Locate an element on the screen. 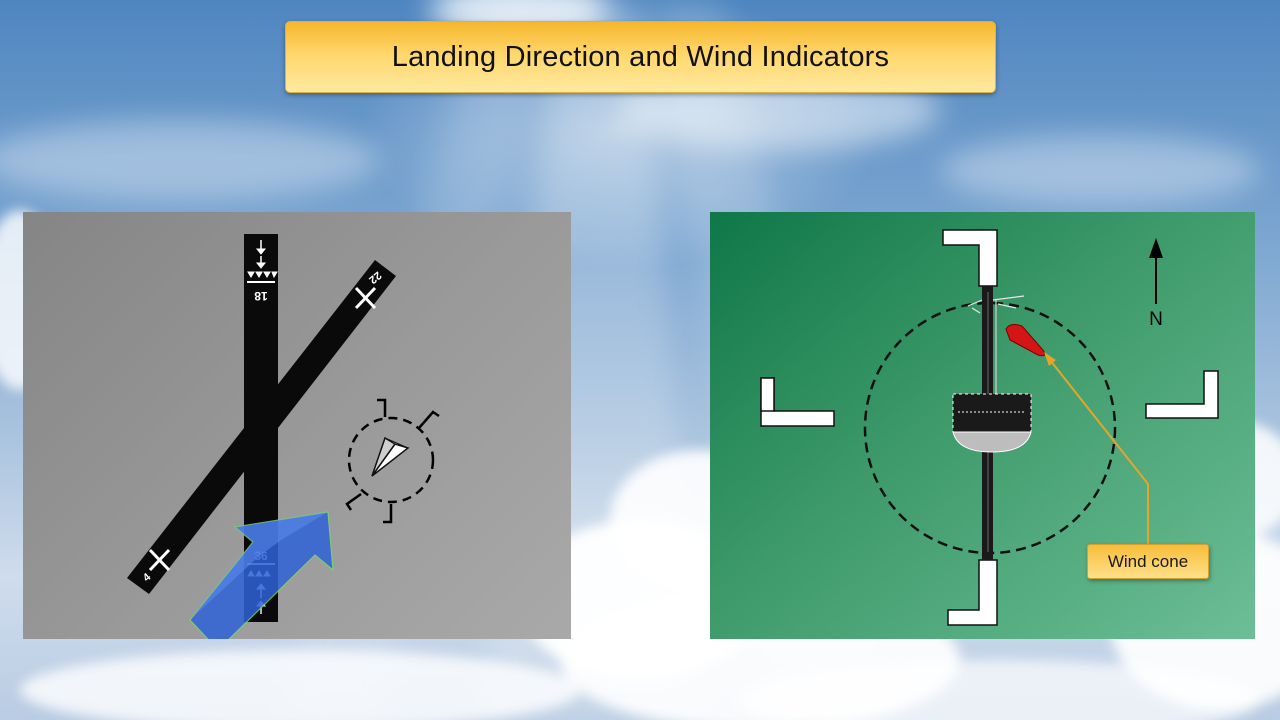  callout-leader-line is located at coordinates (1096, 448).